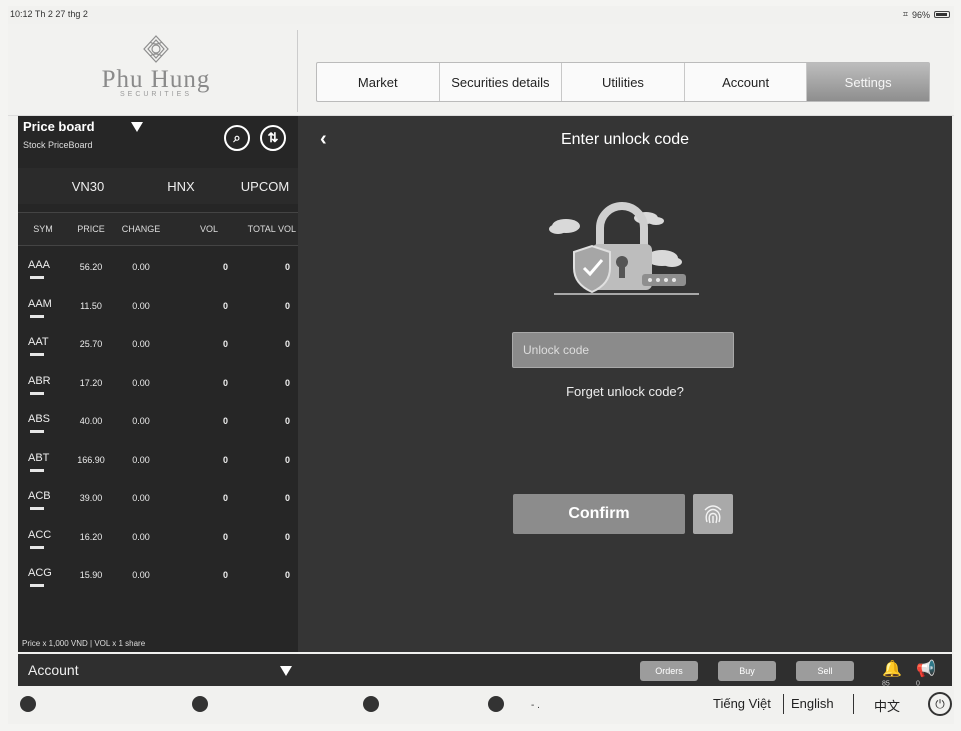 This screenshot has width=961, height=731. Describe the element at coordinates (158, 539) in the screenshot. I see `table-row: ACC 16.20 0.00 0 0` at that location.